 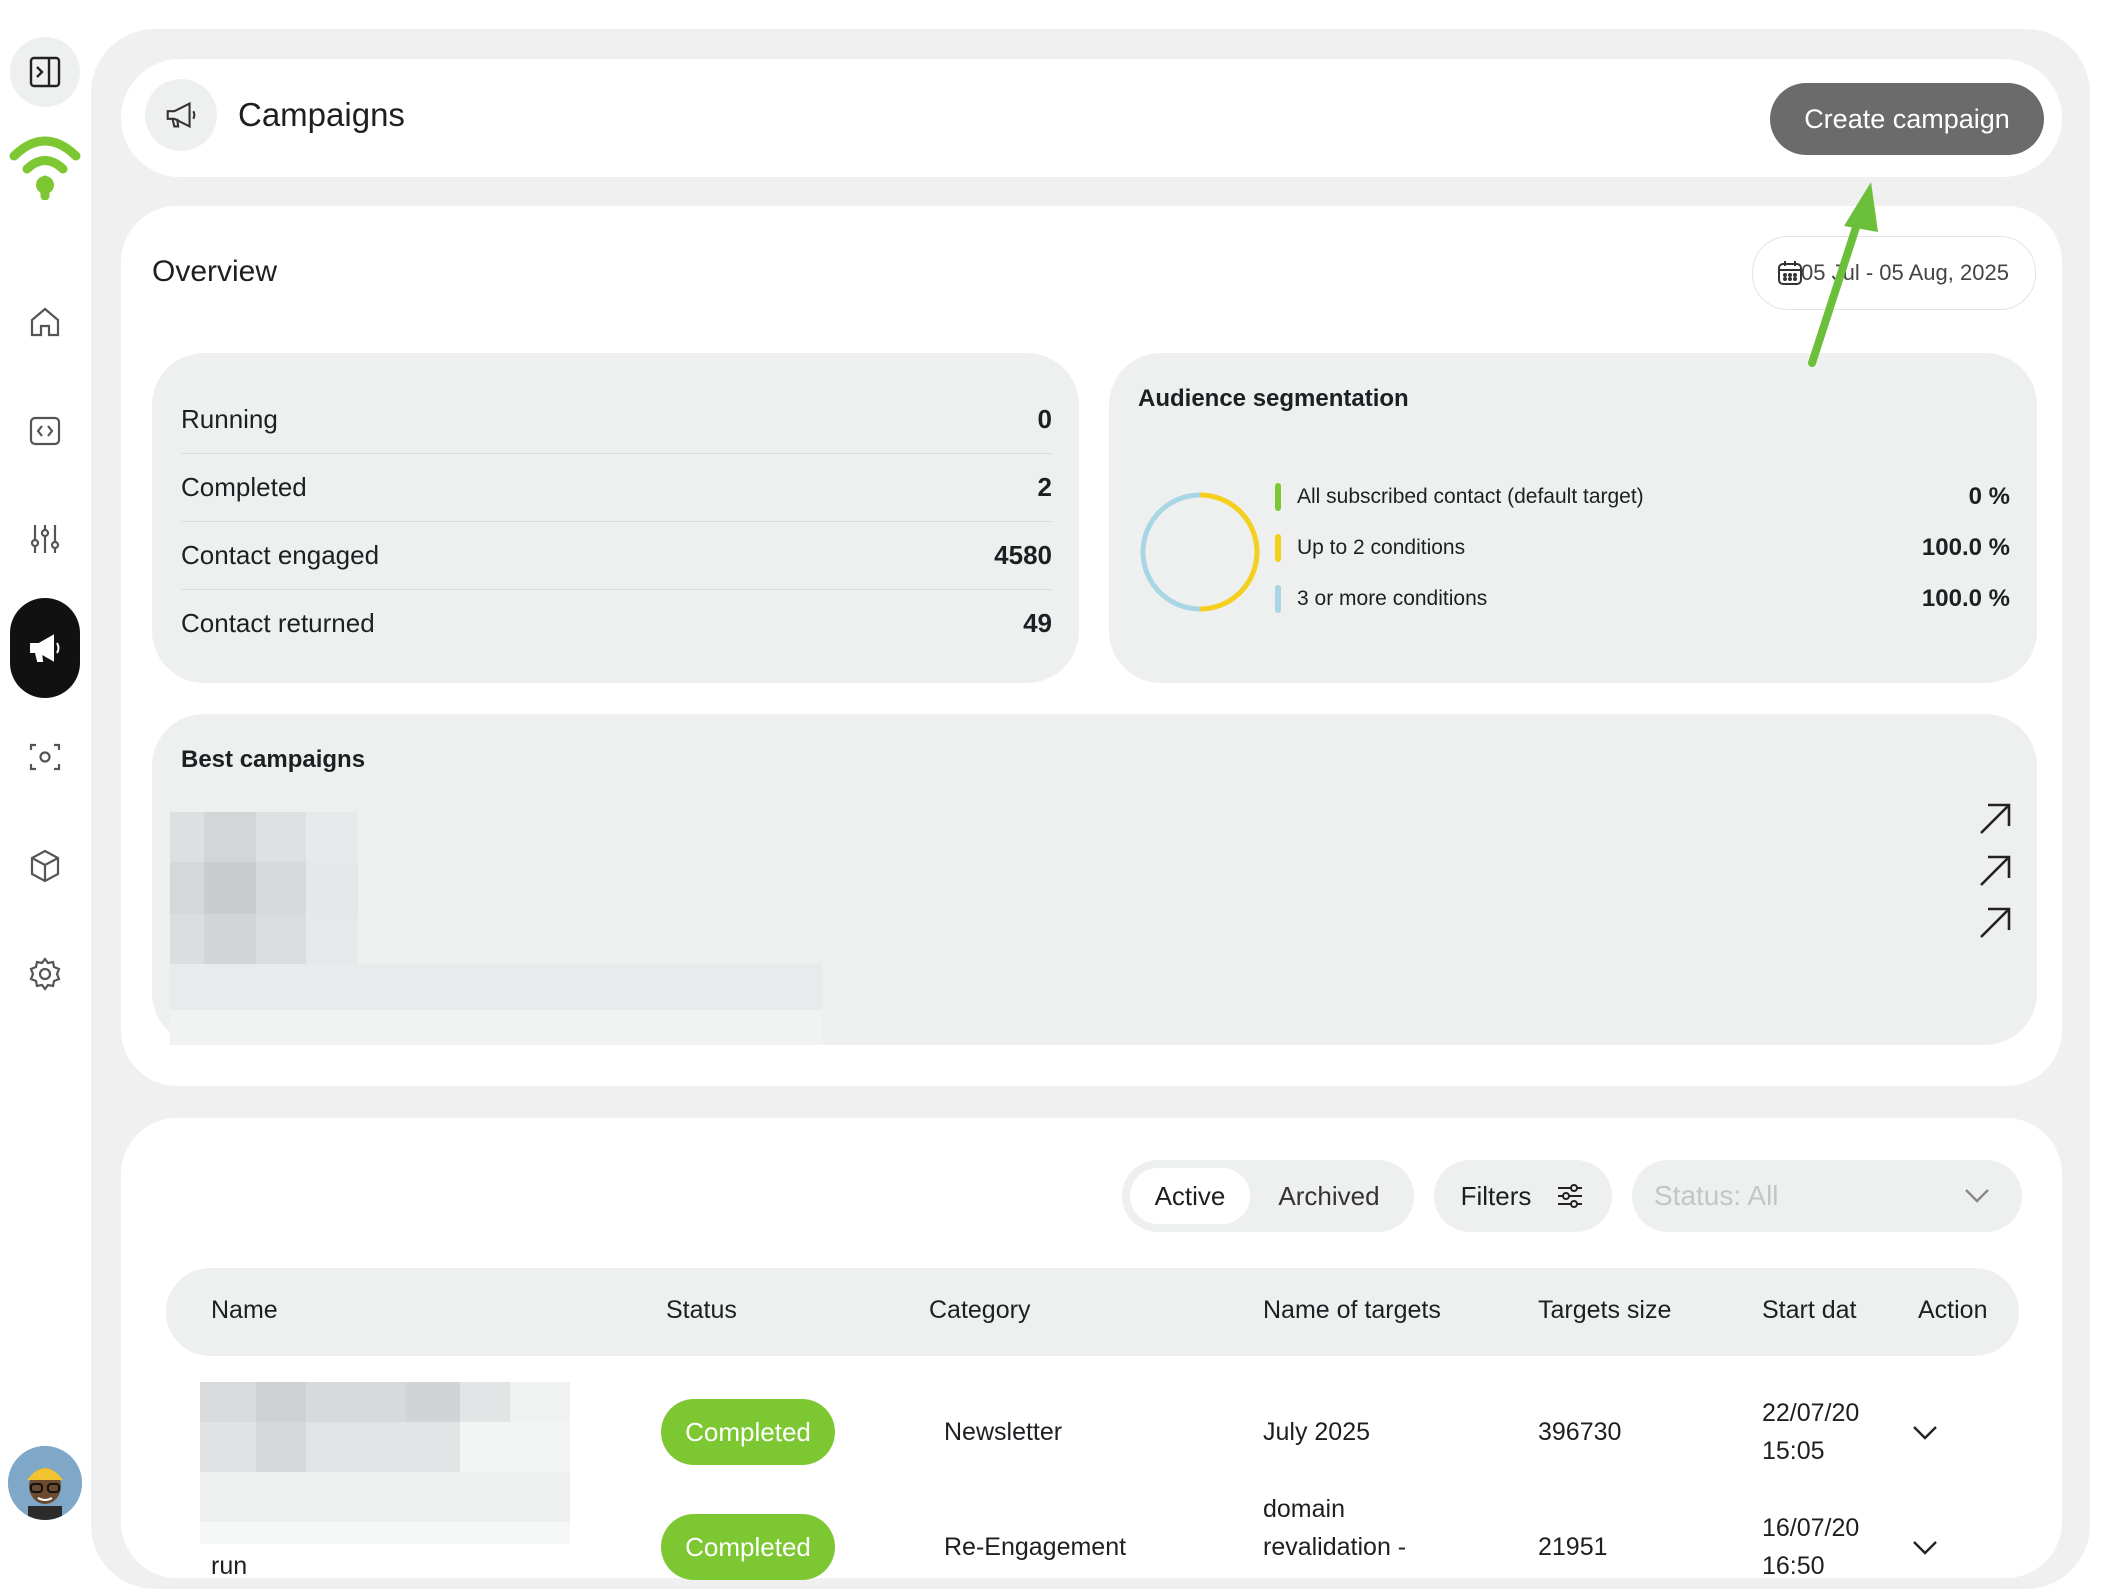 I want to click on name-cell: run, so click(x=229, y=1566).